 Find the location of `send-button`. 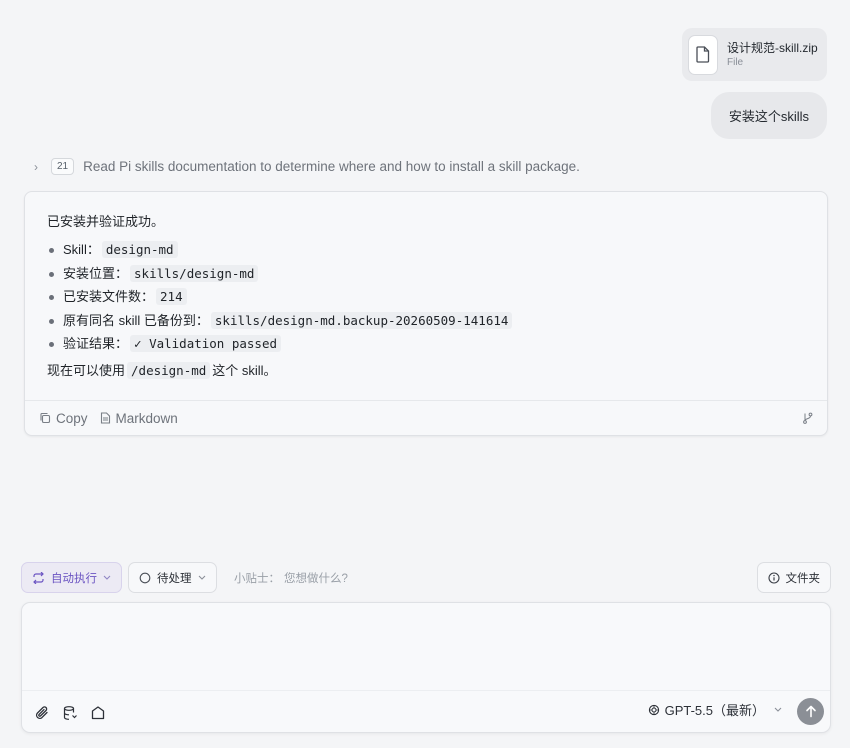

send-button is located at coordinates (810, 711).